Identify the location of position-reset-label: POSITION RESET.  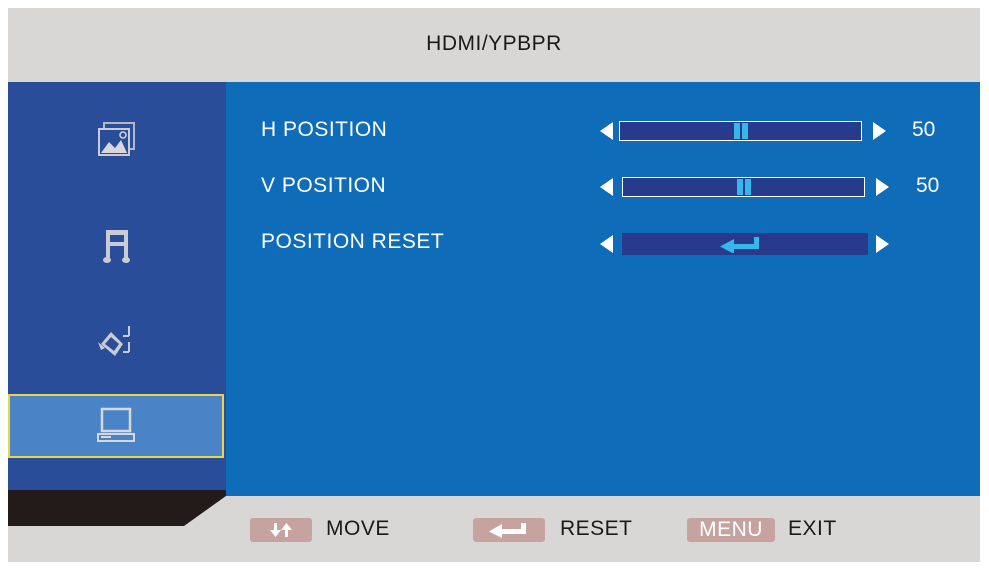
(353, 241).